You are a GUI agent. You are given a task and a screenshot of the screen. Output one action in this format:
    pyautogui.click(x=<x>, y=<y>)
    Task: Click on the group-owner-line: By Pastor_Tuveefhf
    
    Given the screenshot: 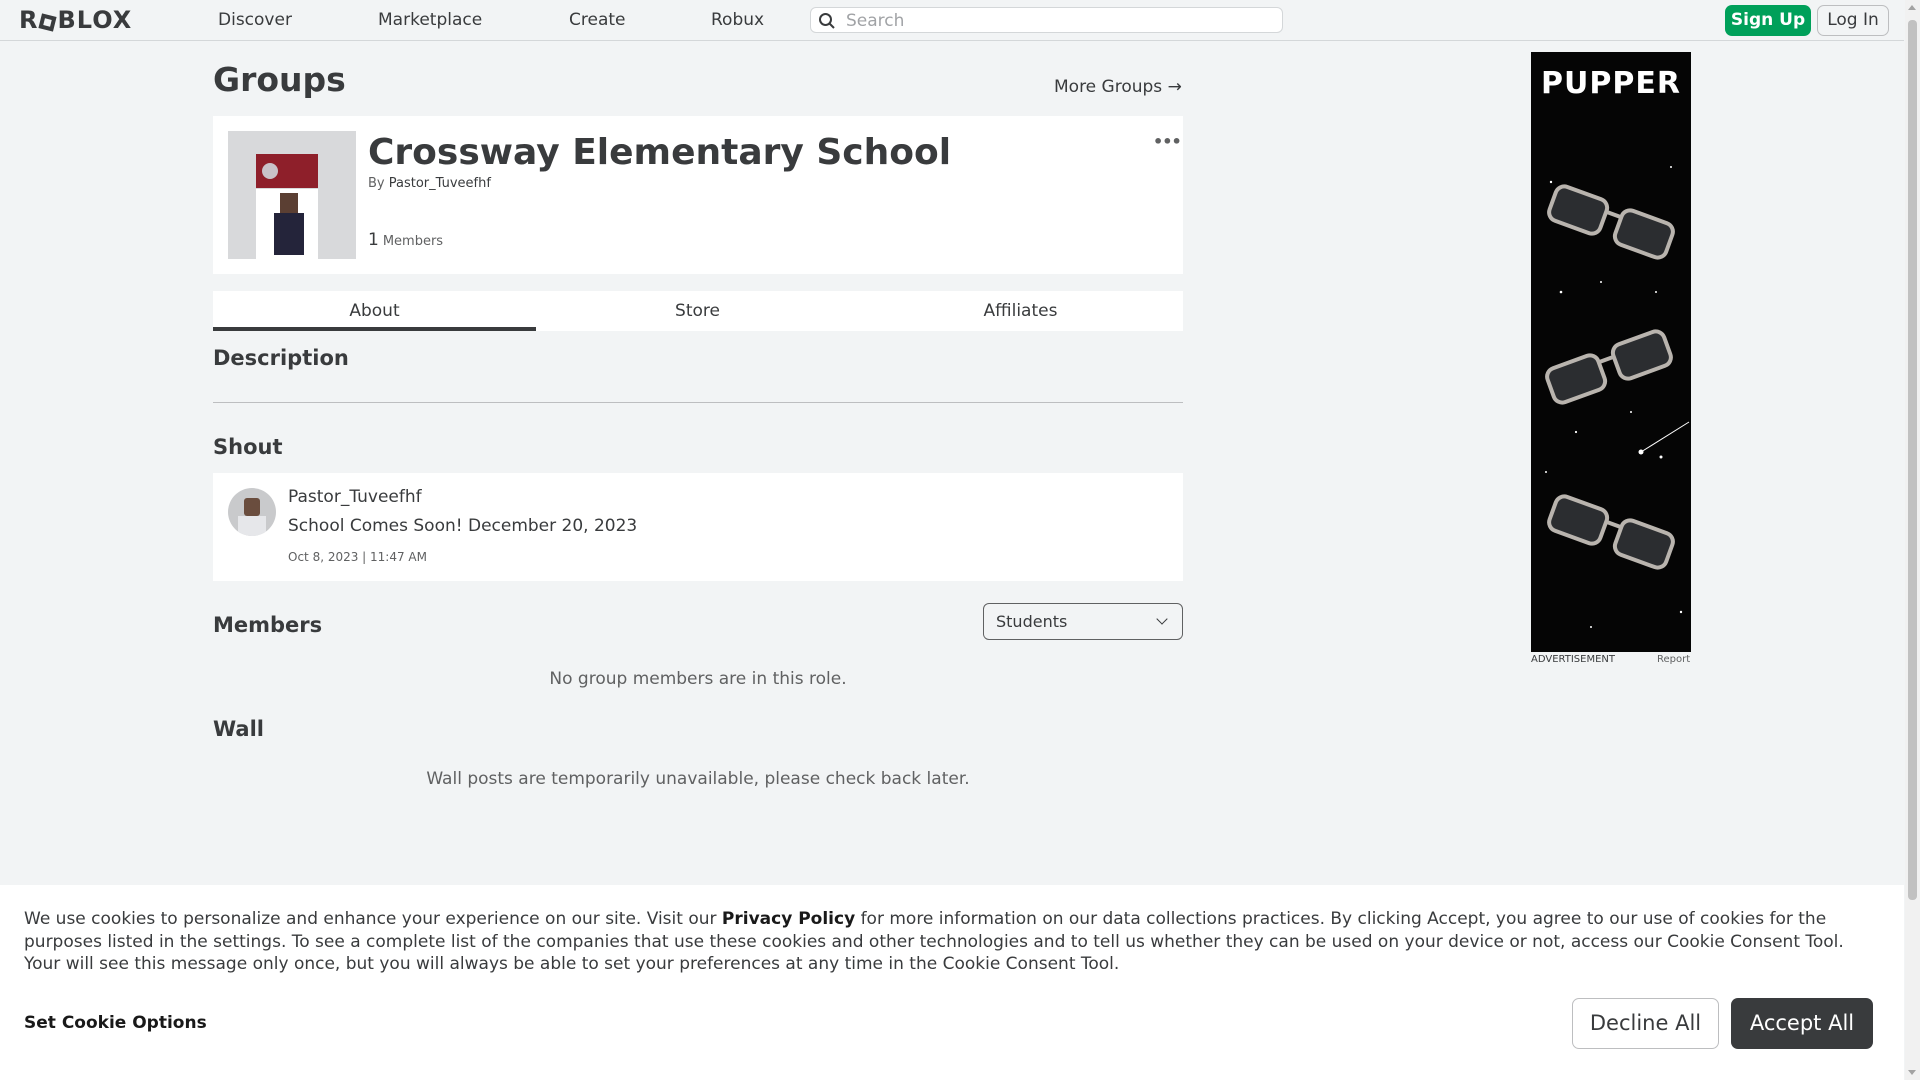 What is the action you would take?
    pyautogui.click(x=429, y=183)
    